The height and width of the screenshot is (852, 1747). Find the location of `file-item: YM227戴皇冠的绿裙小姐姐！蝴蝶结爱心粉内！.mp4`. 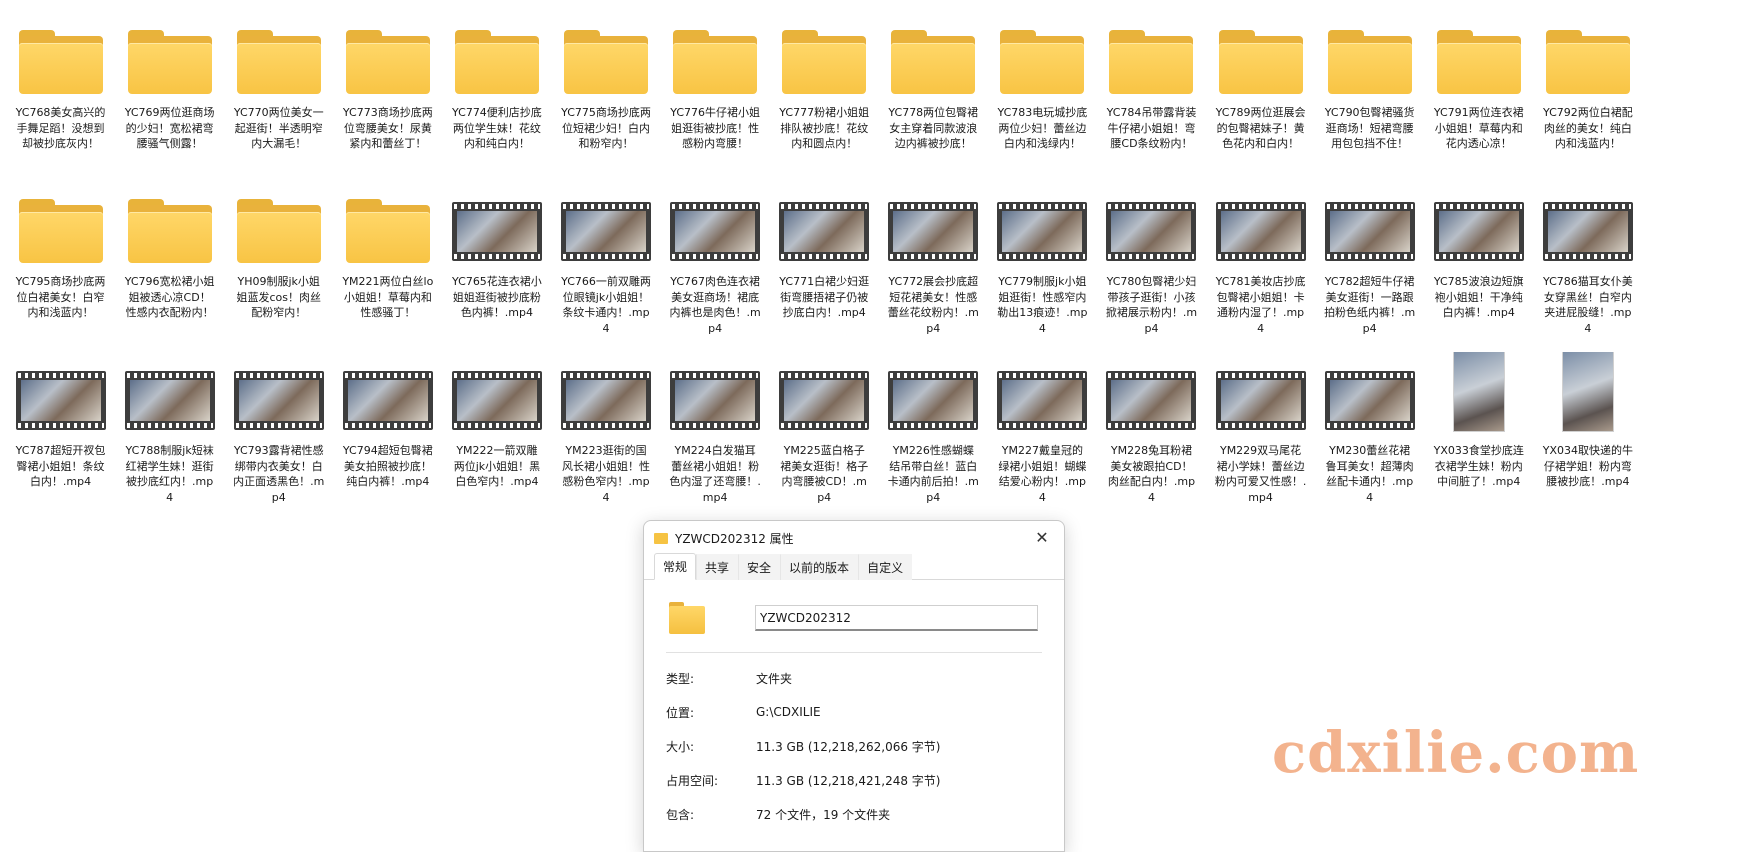

file-item: YM227戴皇冠的绿裙小姐姐！蝴蝶结爱心粉内！.mp4 is located at coordinates (1042, 436).